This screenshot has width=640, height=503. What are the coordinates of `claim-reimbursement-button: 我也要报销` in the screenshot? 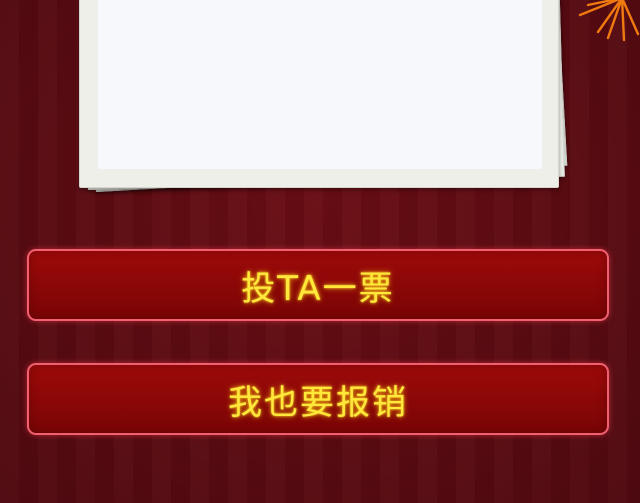 It's located at (318, 399).